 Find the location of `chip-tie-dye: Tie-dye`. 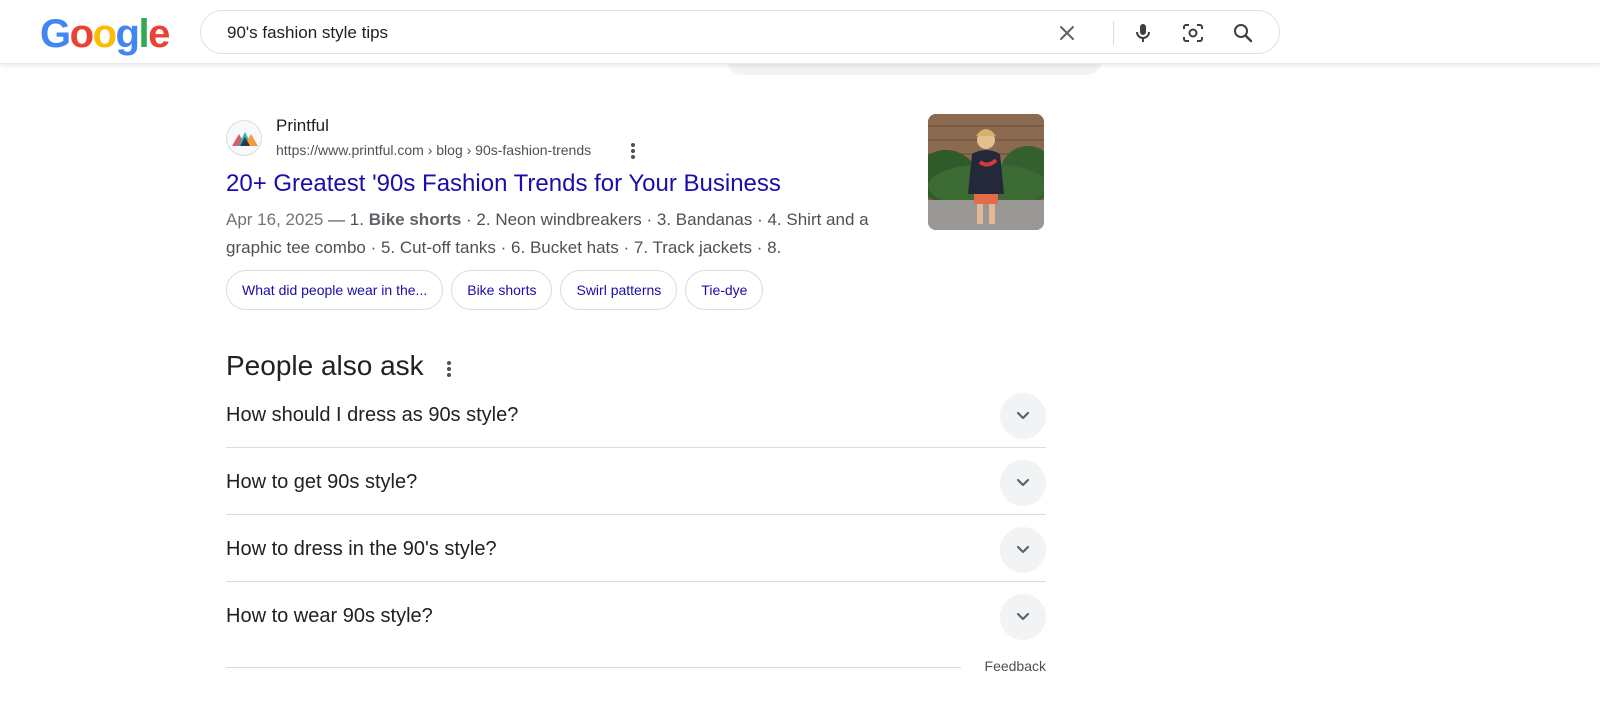

chip-tie-dye: Tie-dye is located at coordinates (724, 290).